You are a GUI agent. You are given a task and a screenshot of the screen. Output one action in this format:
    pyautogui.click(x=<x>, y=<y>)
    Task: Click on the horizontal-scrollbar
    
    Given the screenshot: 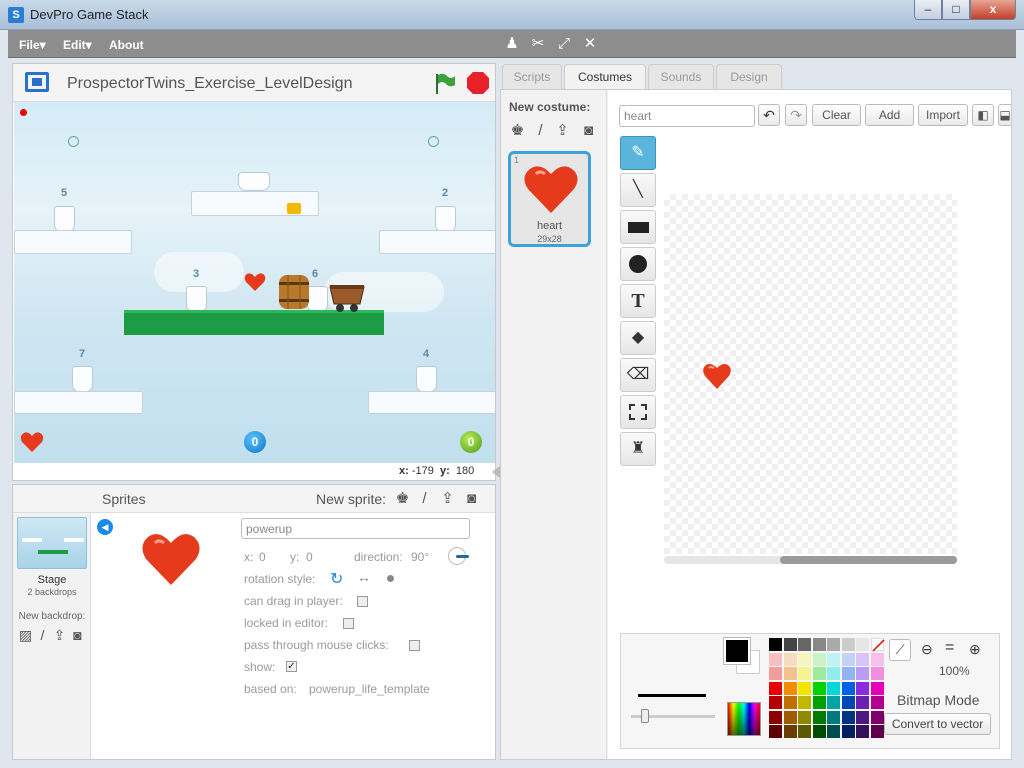 What is the action you would take?
    pyautogui.click(x=810, y=560)
    